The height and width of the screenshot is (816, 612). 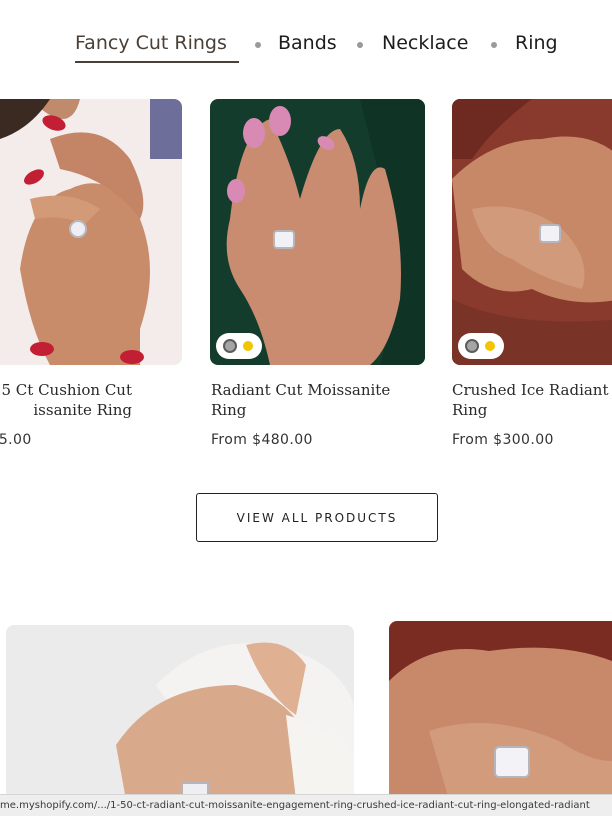 What do you see at coordinates (66, 400) in the screenshot?
I see `product-title: 5 Ct Cushion Cut issanite Ring` at bounding box center [66, 400].